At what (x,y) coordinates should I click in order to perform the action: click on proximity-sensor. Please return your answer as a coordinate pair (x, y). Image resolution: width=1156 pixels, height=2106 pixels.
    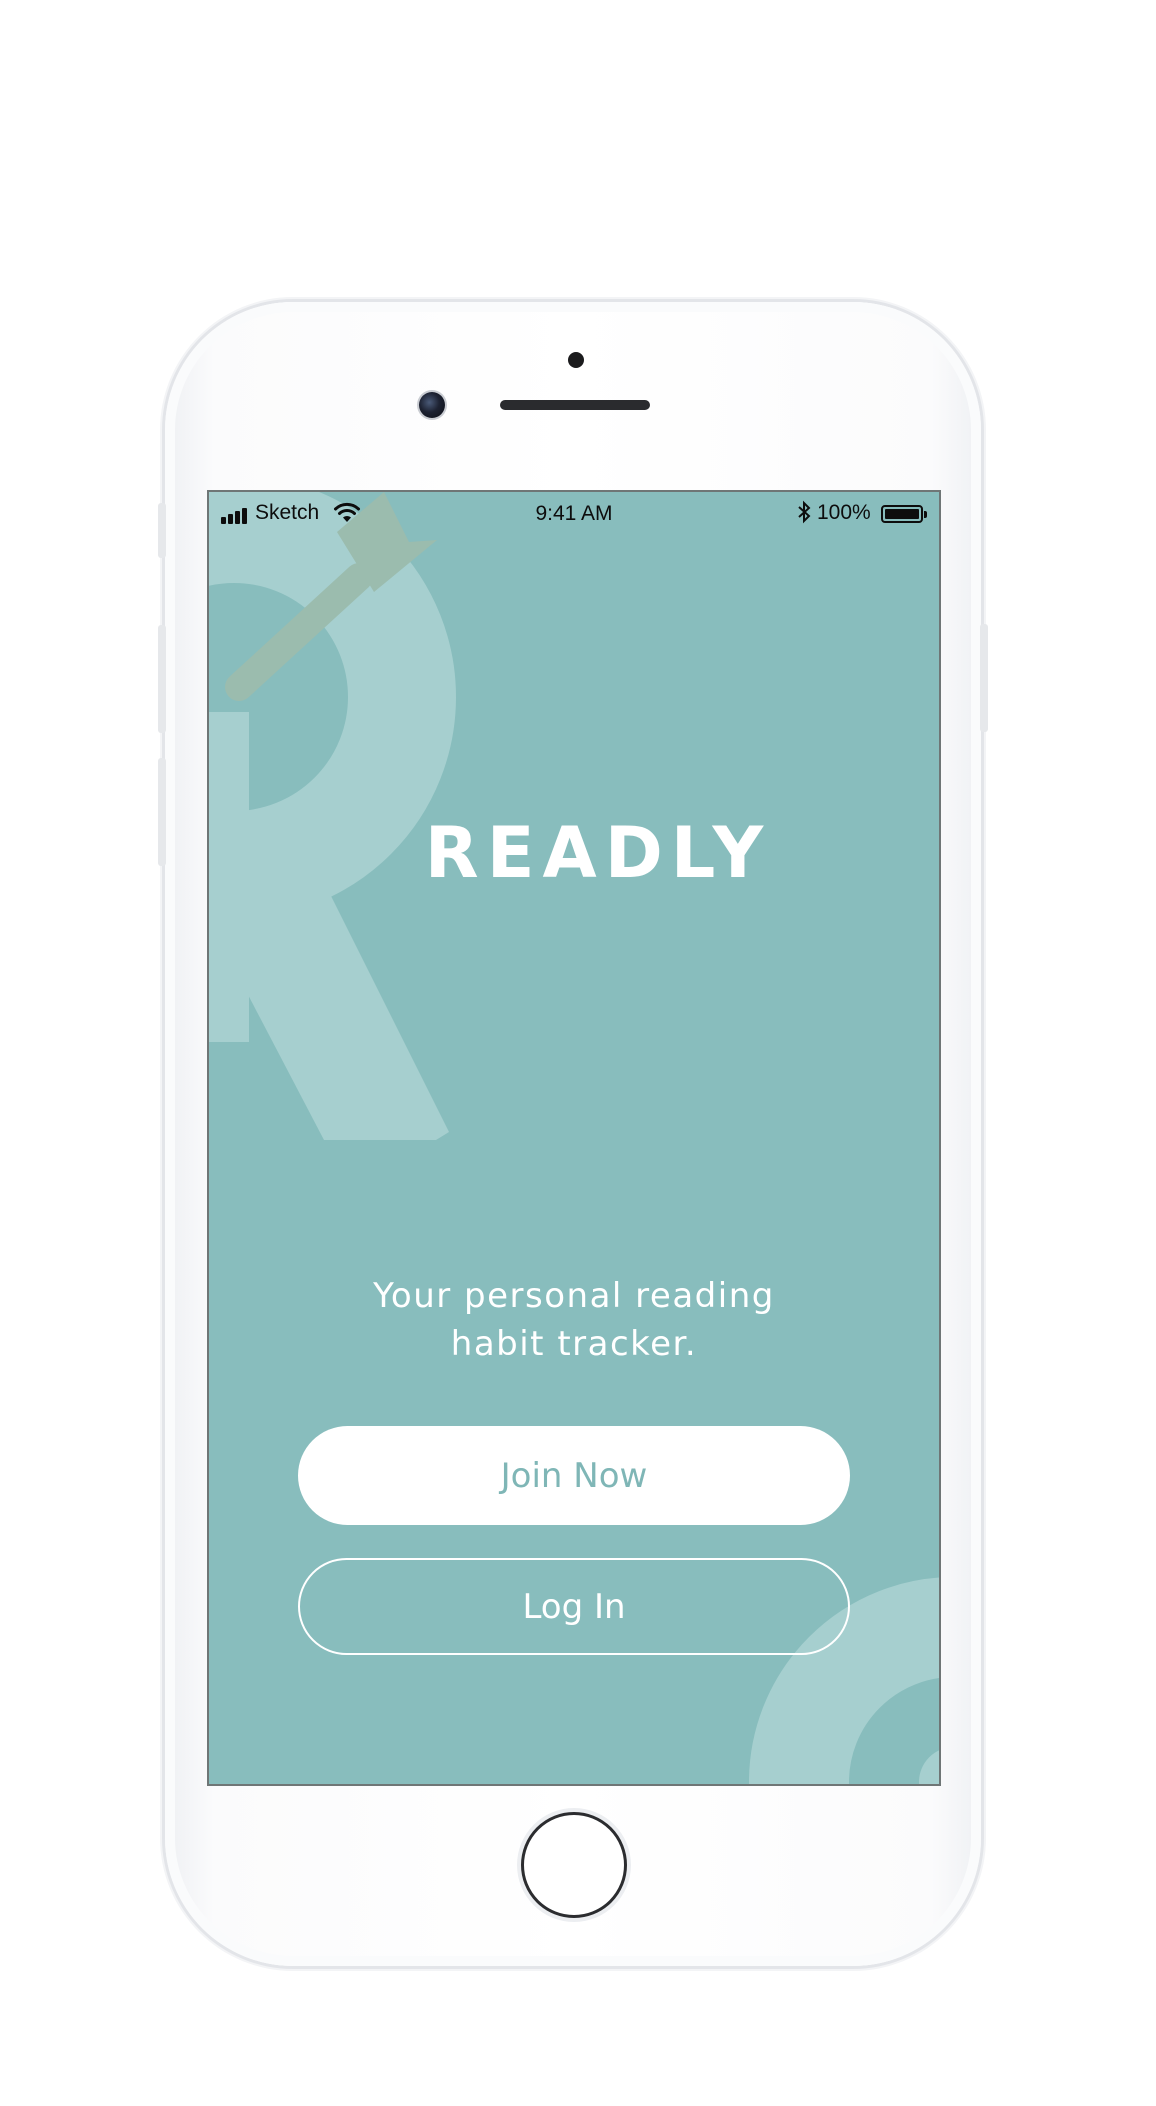
    Looking at the image, I should click on (576, 360).